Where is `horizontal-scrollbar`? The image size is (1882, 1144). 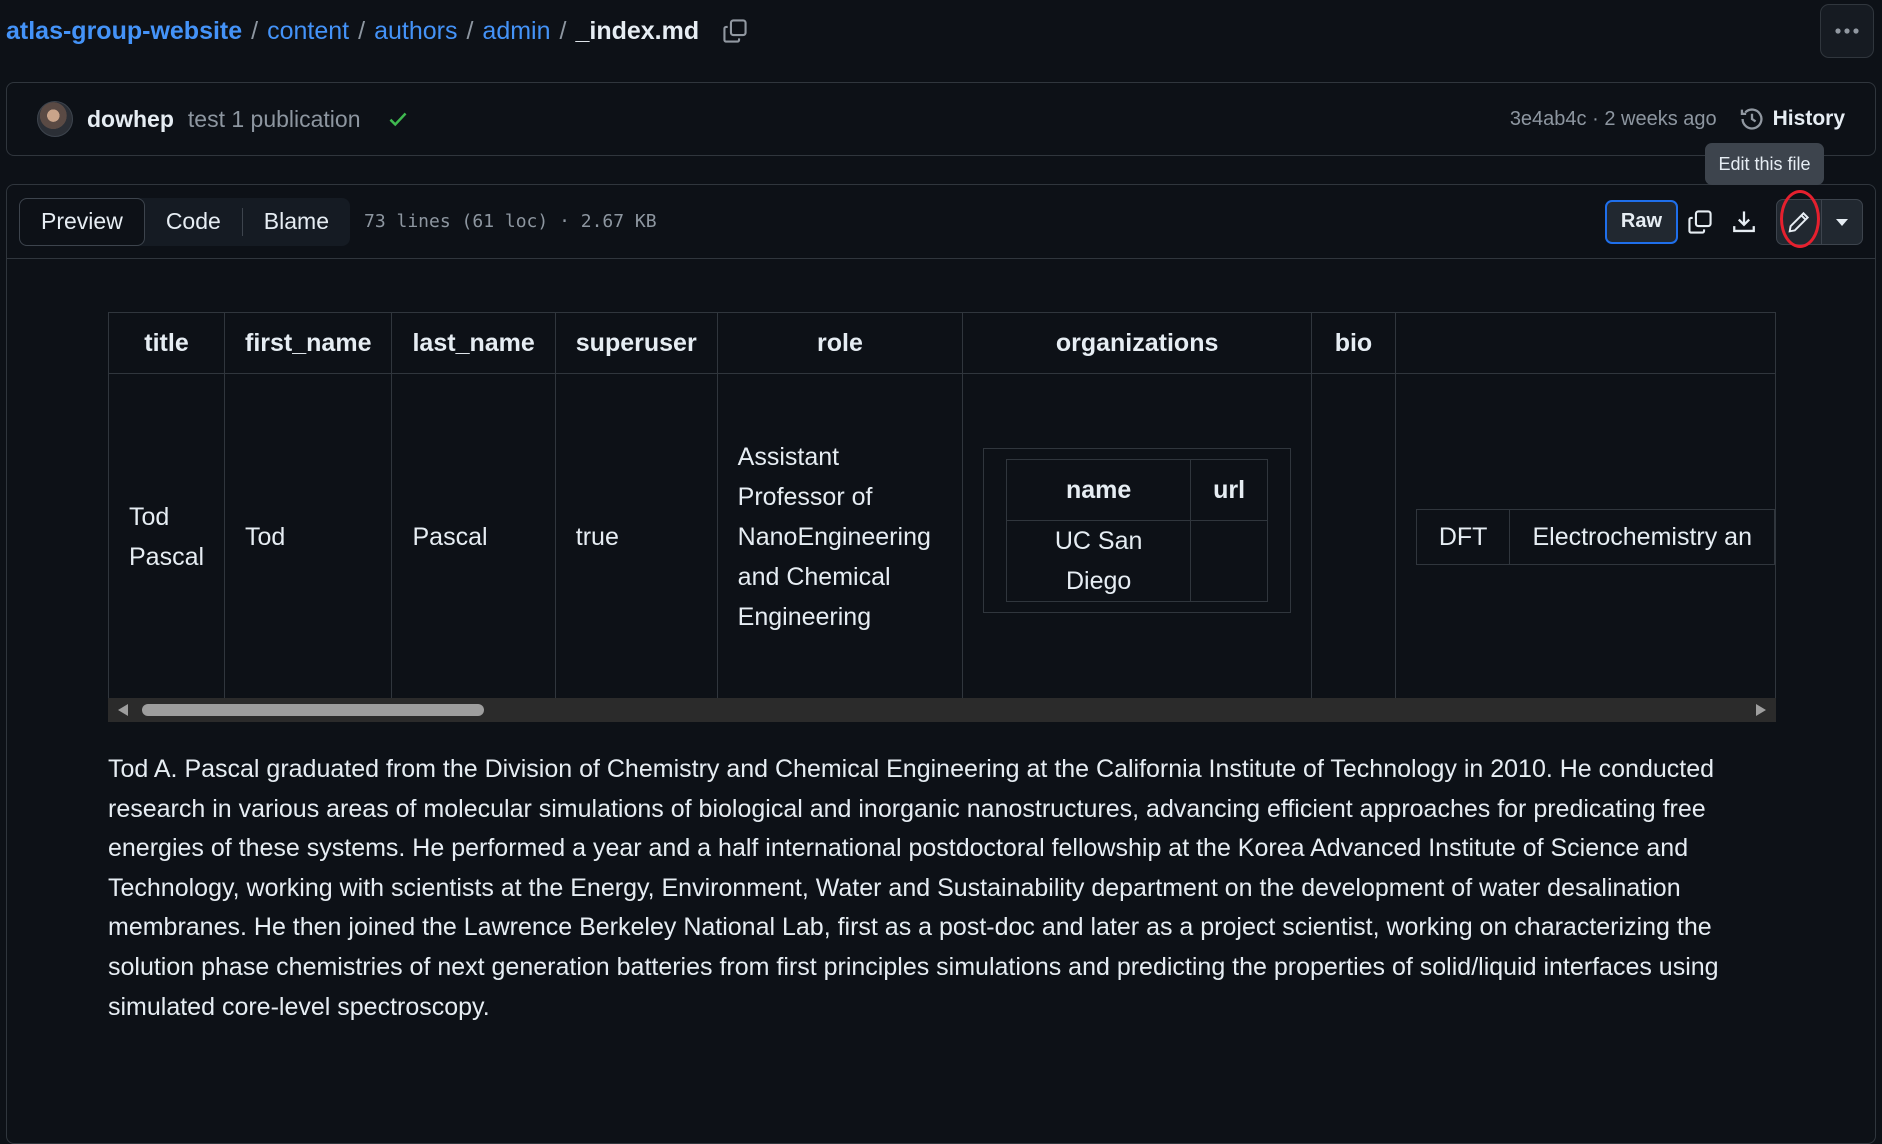 horizontal-scrollbar is located at coordinates (942, 710).